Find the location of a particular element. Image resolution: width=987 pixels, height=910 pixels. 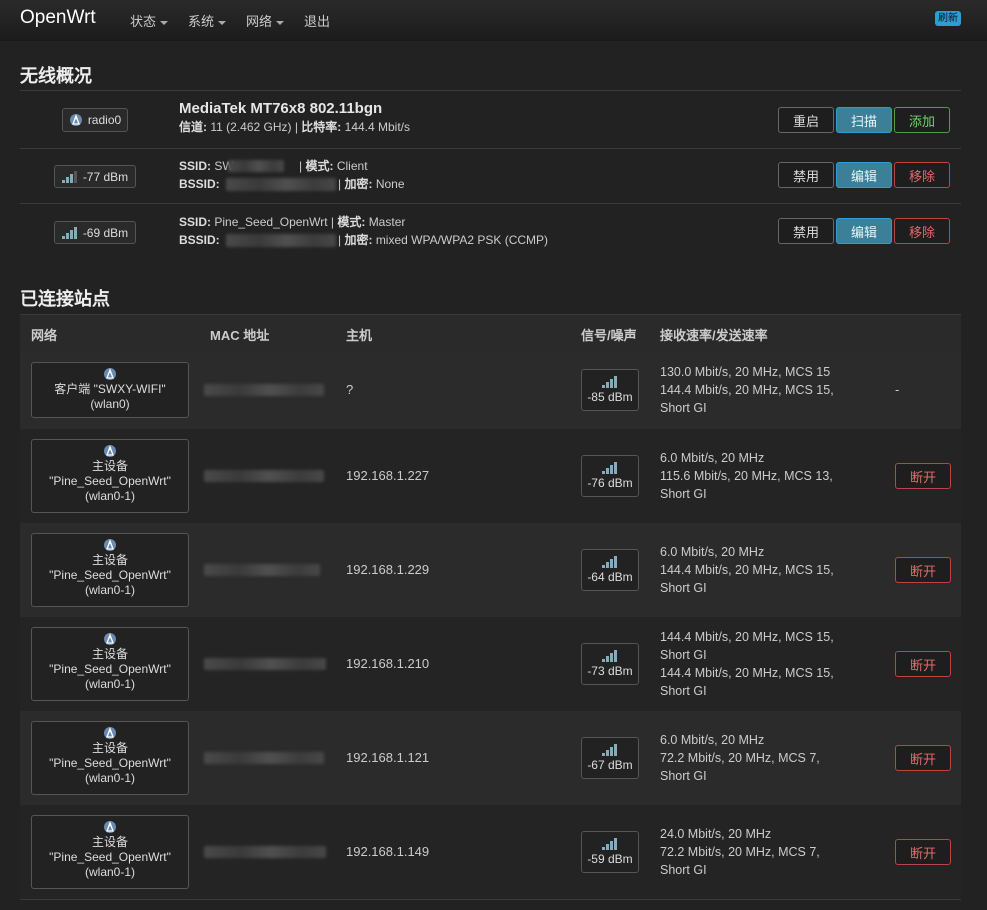

signal-badge: -73 dBm is located at coordinates (610, 664).